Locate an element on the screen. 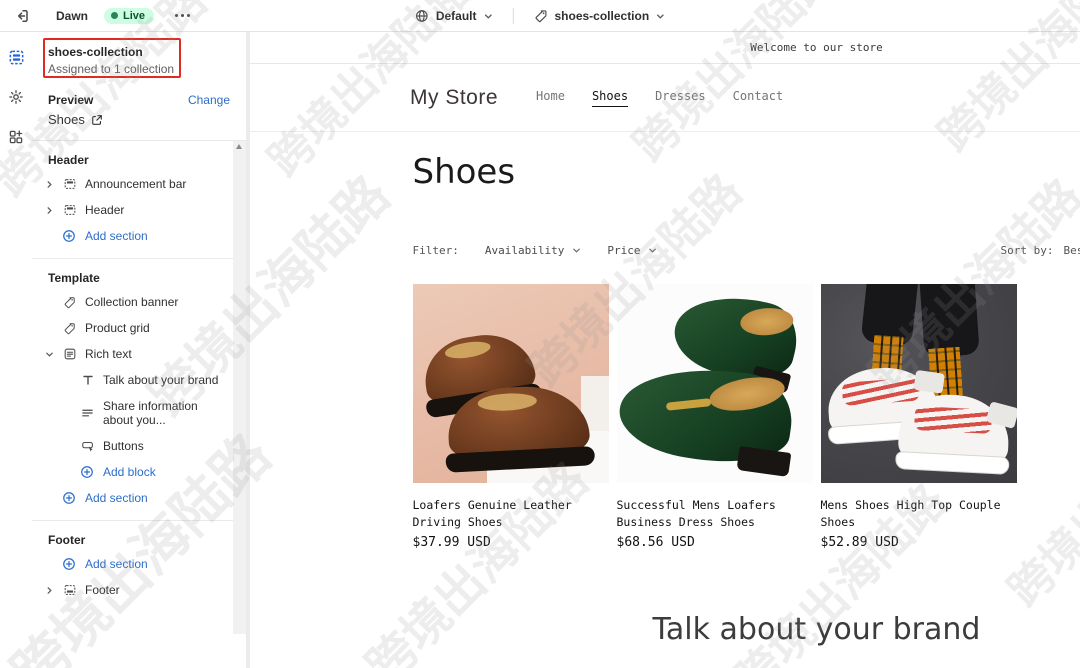 The image size is (1080, 668). nav-link-contact: Contact is located at coordinates (758, 98).